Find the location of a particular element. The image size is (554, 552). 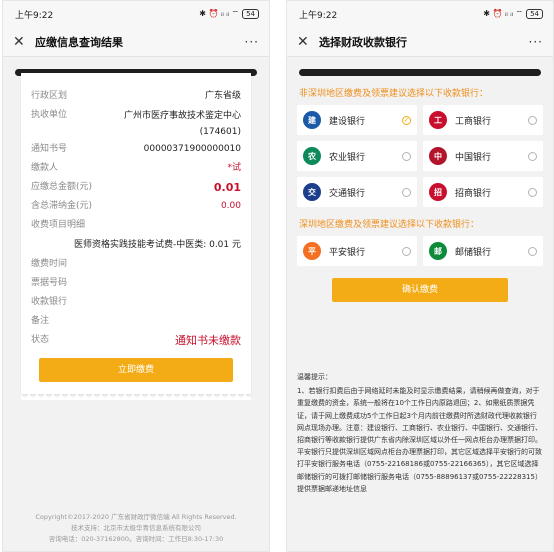

unit-value: 广州市医疗事故技术鉴定中心(174601) is located at coordinates (182, 124).